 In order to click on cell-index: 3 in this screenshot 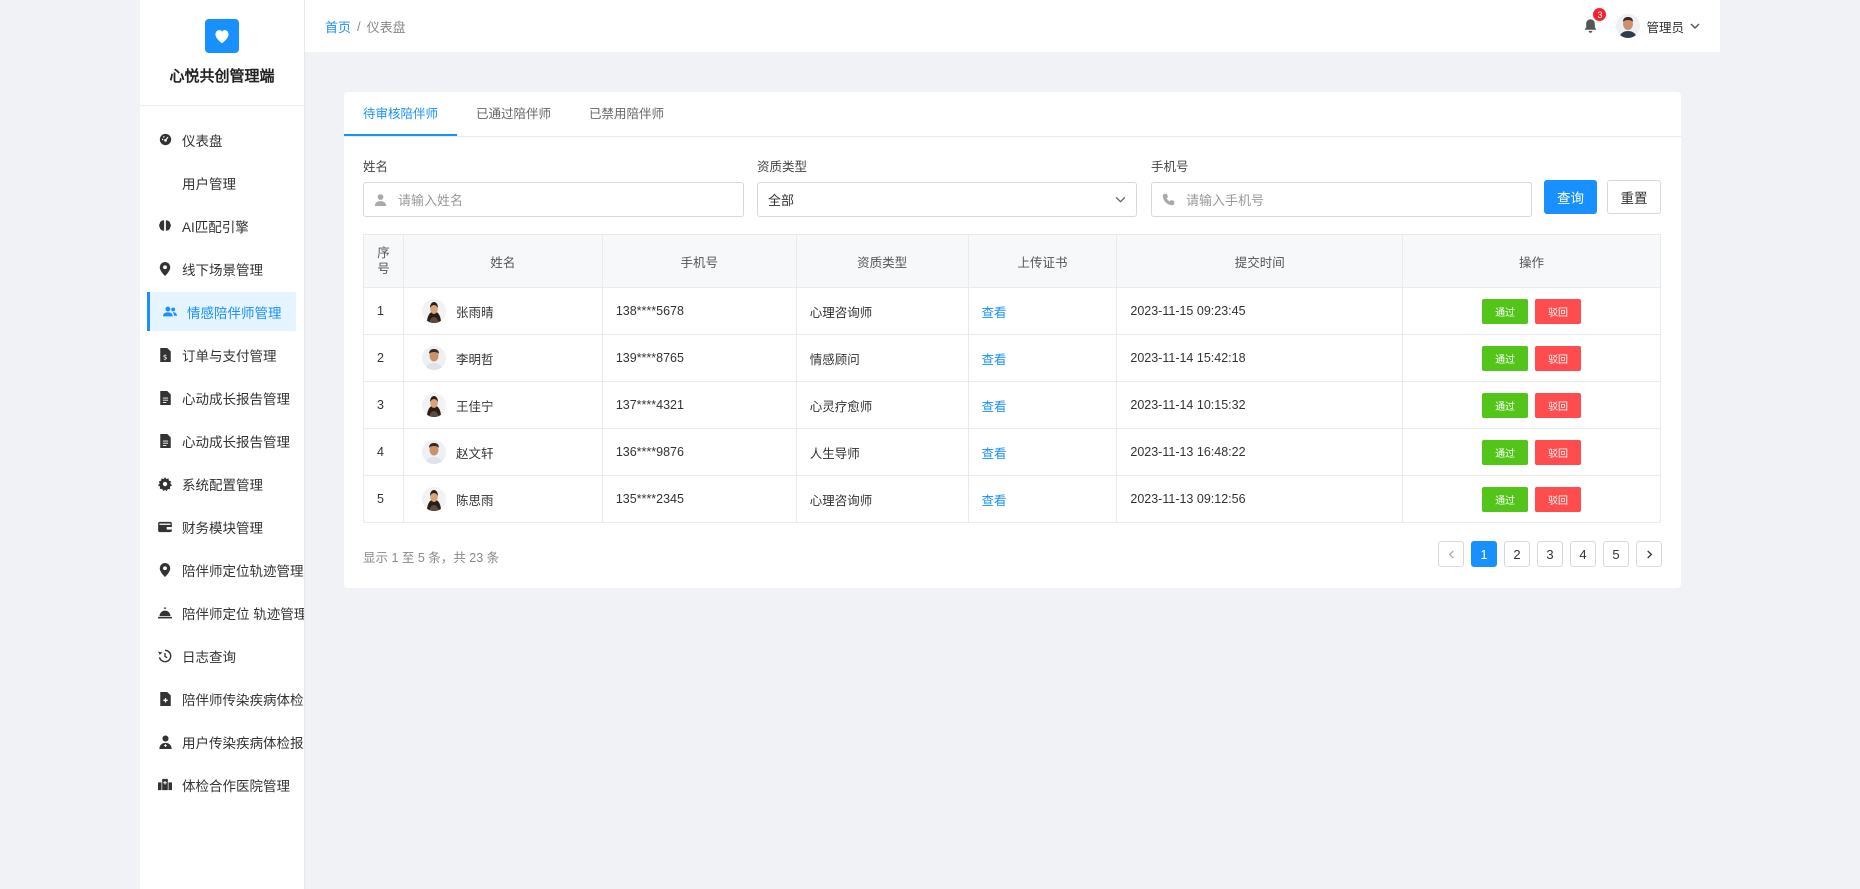, I will do `click(383, 405)`.